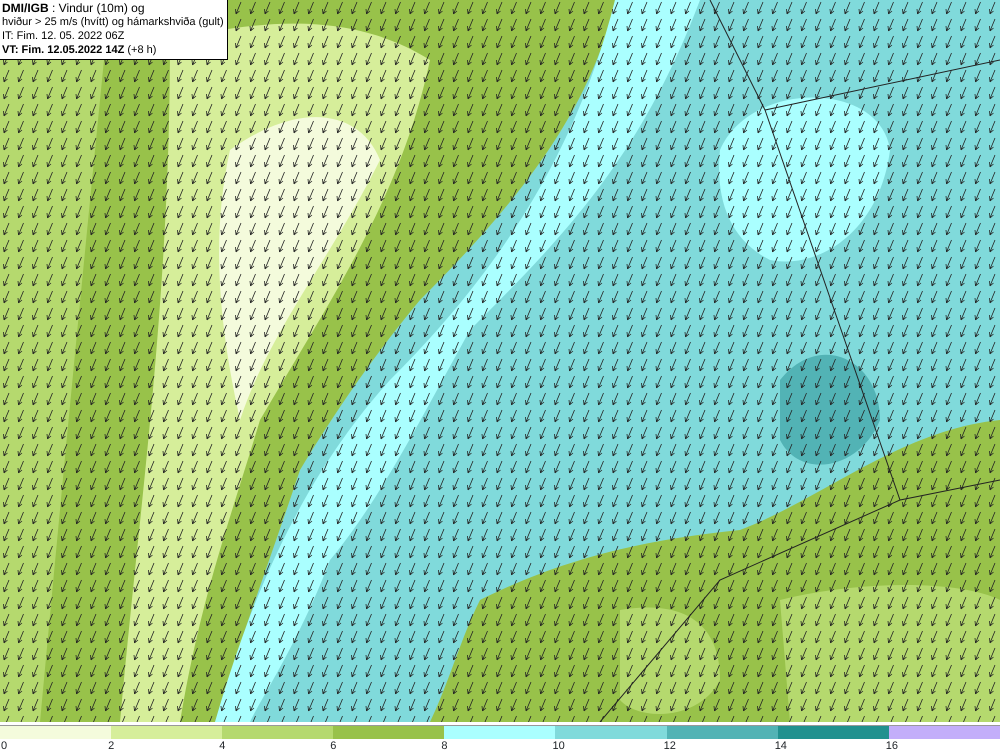  What do you see at coordinates (780, 746) in the screenshot?
I see `legend-tick-label: 14` at bounding box center [780, 746].